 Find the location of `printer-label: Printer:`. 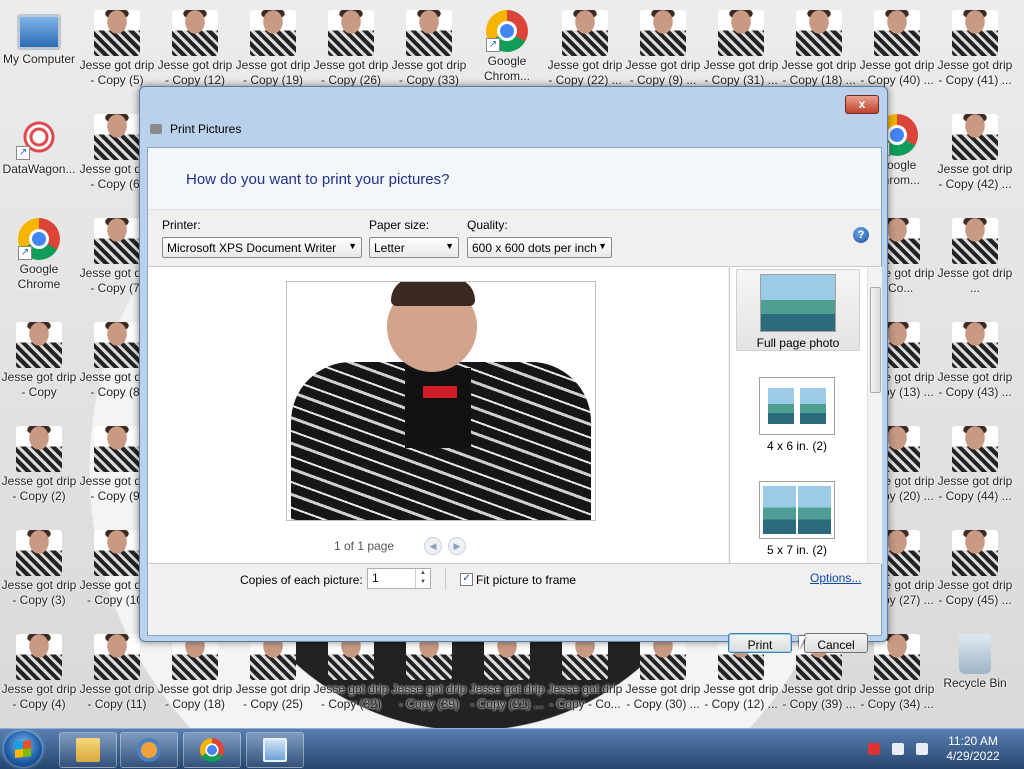

printer-label: Printer: is located at coordinates (181, 225).